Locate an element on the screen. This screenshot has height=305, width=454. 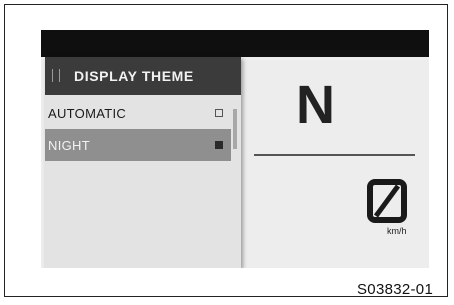
menu-scrollbar is located at coordinates (235, 177).